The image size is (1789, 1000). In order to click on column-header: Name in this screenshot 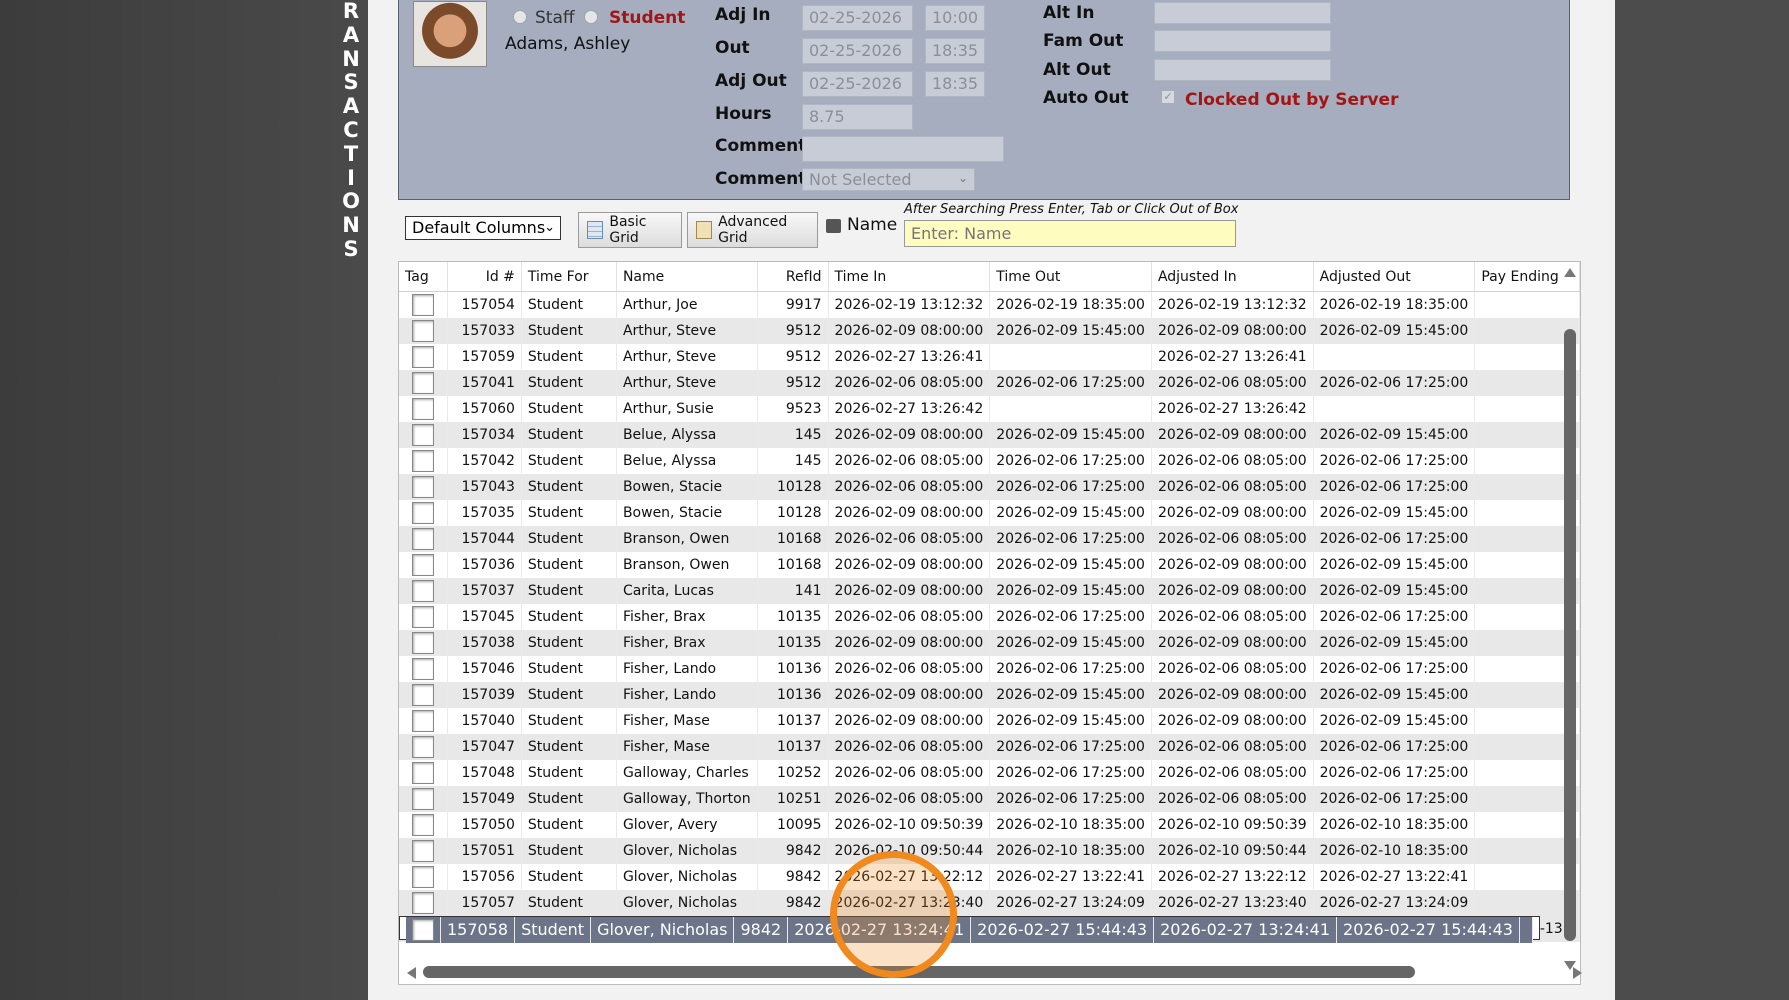, I will do `click(687, 277)`.